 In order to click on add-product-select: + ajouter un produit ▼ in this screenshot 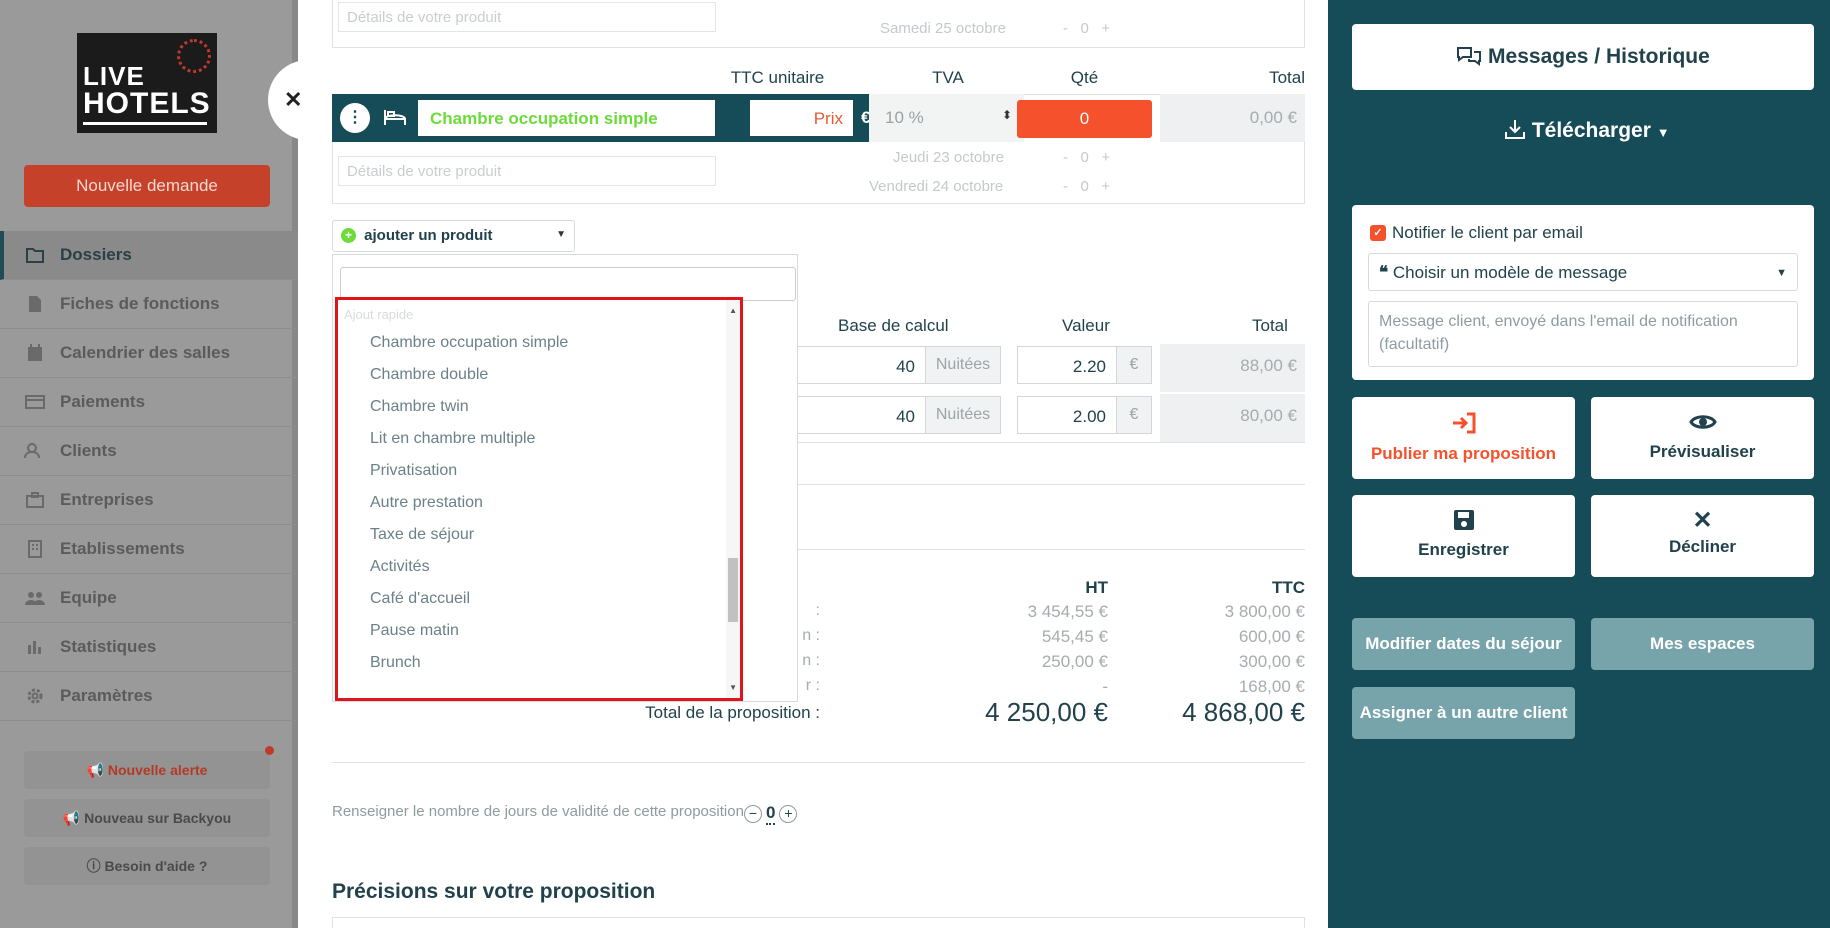, I will do `click(453, 236)`.